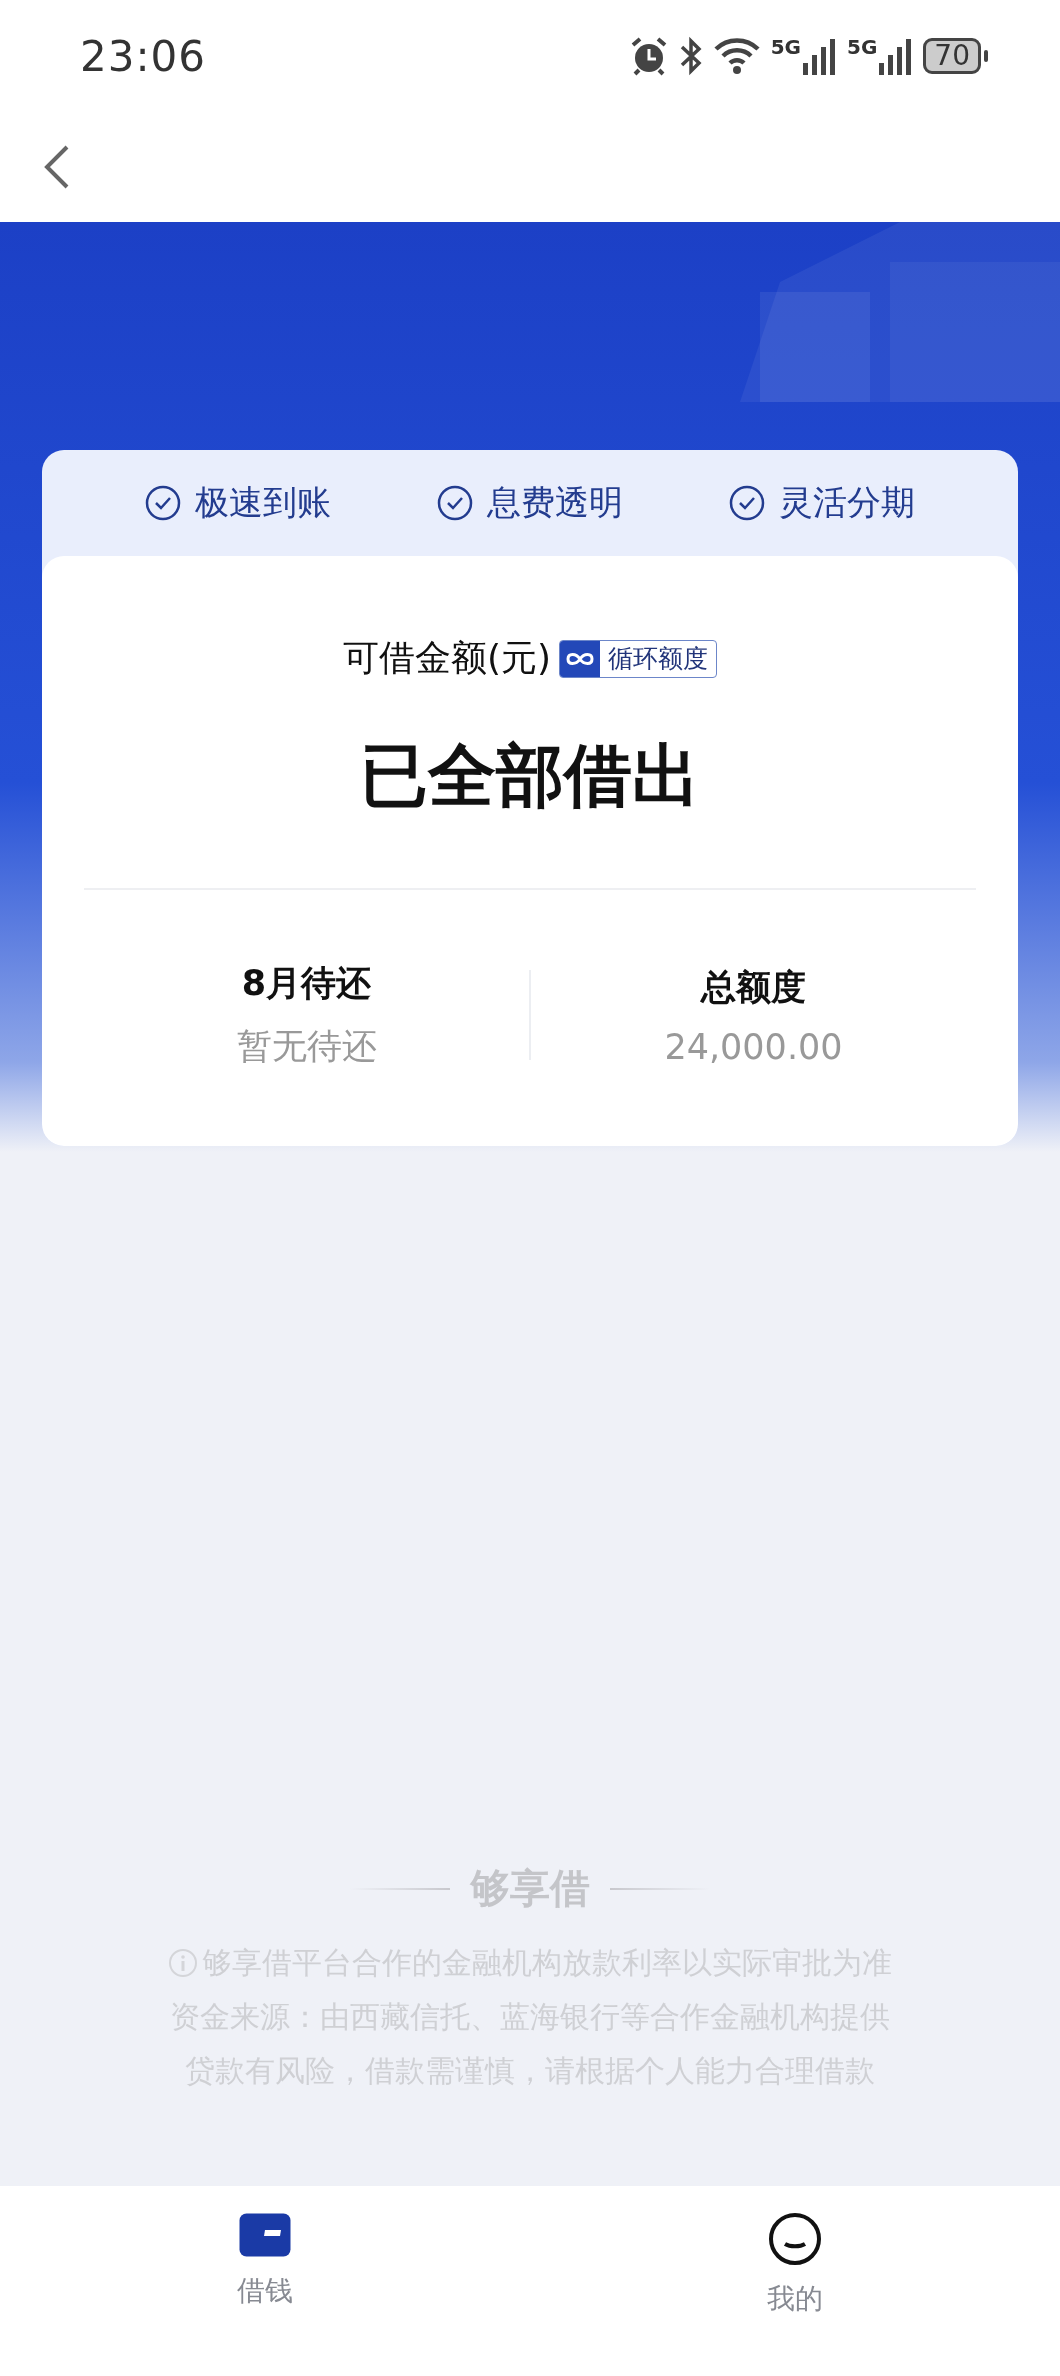 The height and width of the screenshot is (2376, 1060). Describe the element at coordinates (306, 983) in the screenshot. I see `stat-label: 8月待还` at that location.